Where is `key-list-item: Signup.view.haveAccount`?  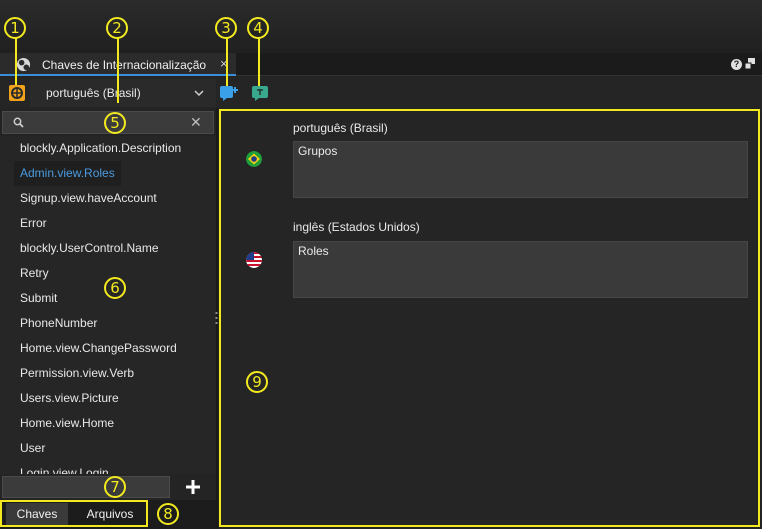 key-list-item: Signup.view.haveAccount is located at coordinates (88, 198).